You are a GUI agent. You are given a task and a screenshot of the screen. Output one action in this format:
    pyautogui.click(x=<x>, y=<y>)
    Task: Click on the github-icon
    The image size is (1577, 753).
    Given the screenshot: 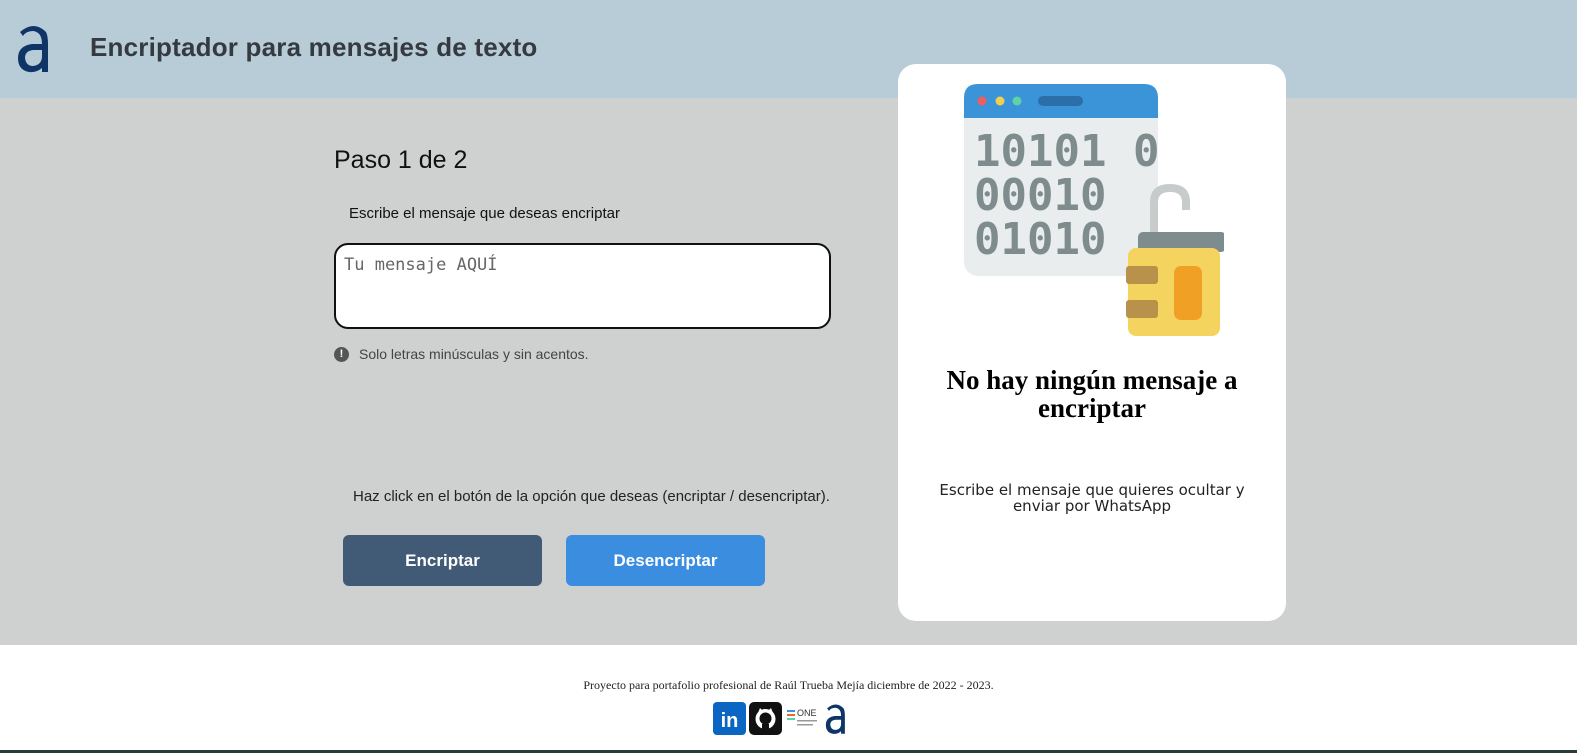 What is the action you would take?
    pyautogui.click(x=765, y=718)
    